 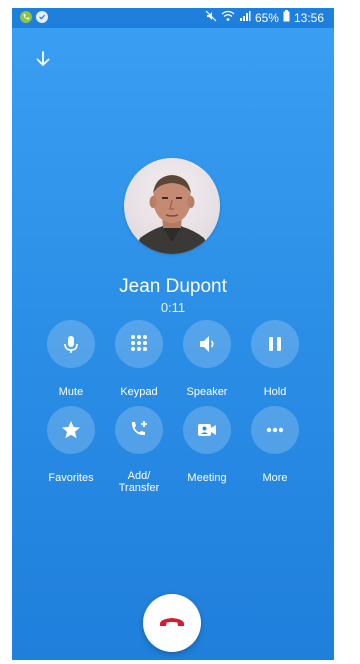 I want to click on collapse-arrow-icon, so click(x=43, y=59).